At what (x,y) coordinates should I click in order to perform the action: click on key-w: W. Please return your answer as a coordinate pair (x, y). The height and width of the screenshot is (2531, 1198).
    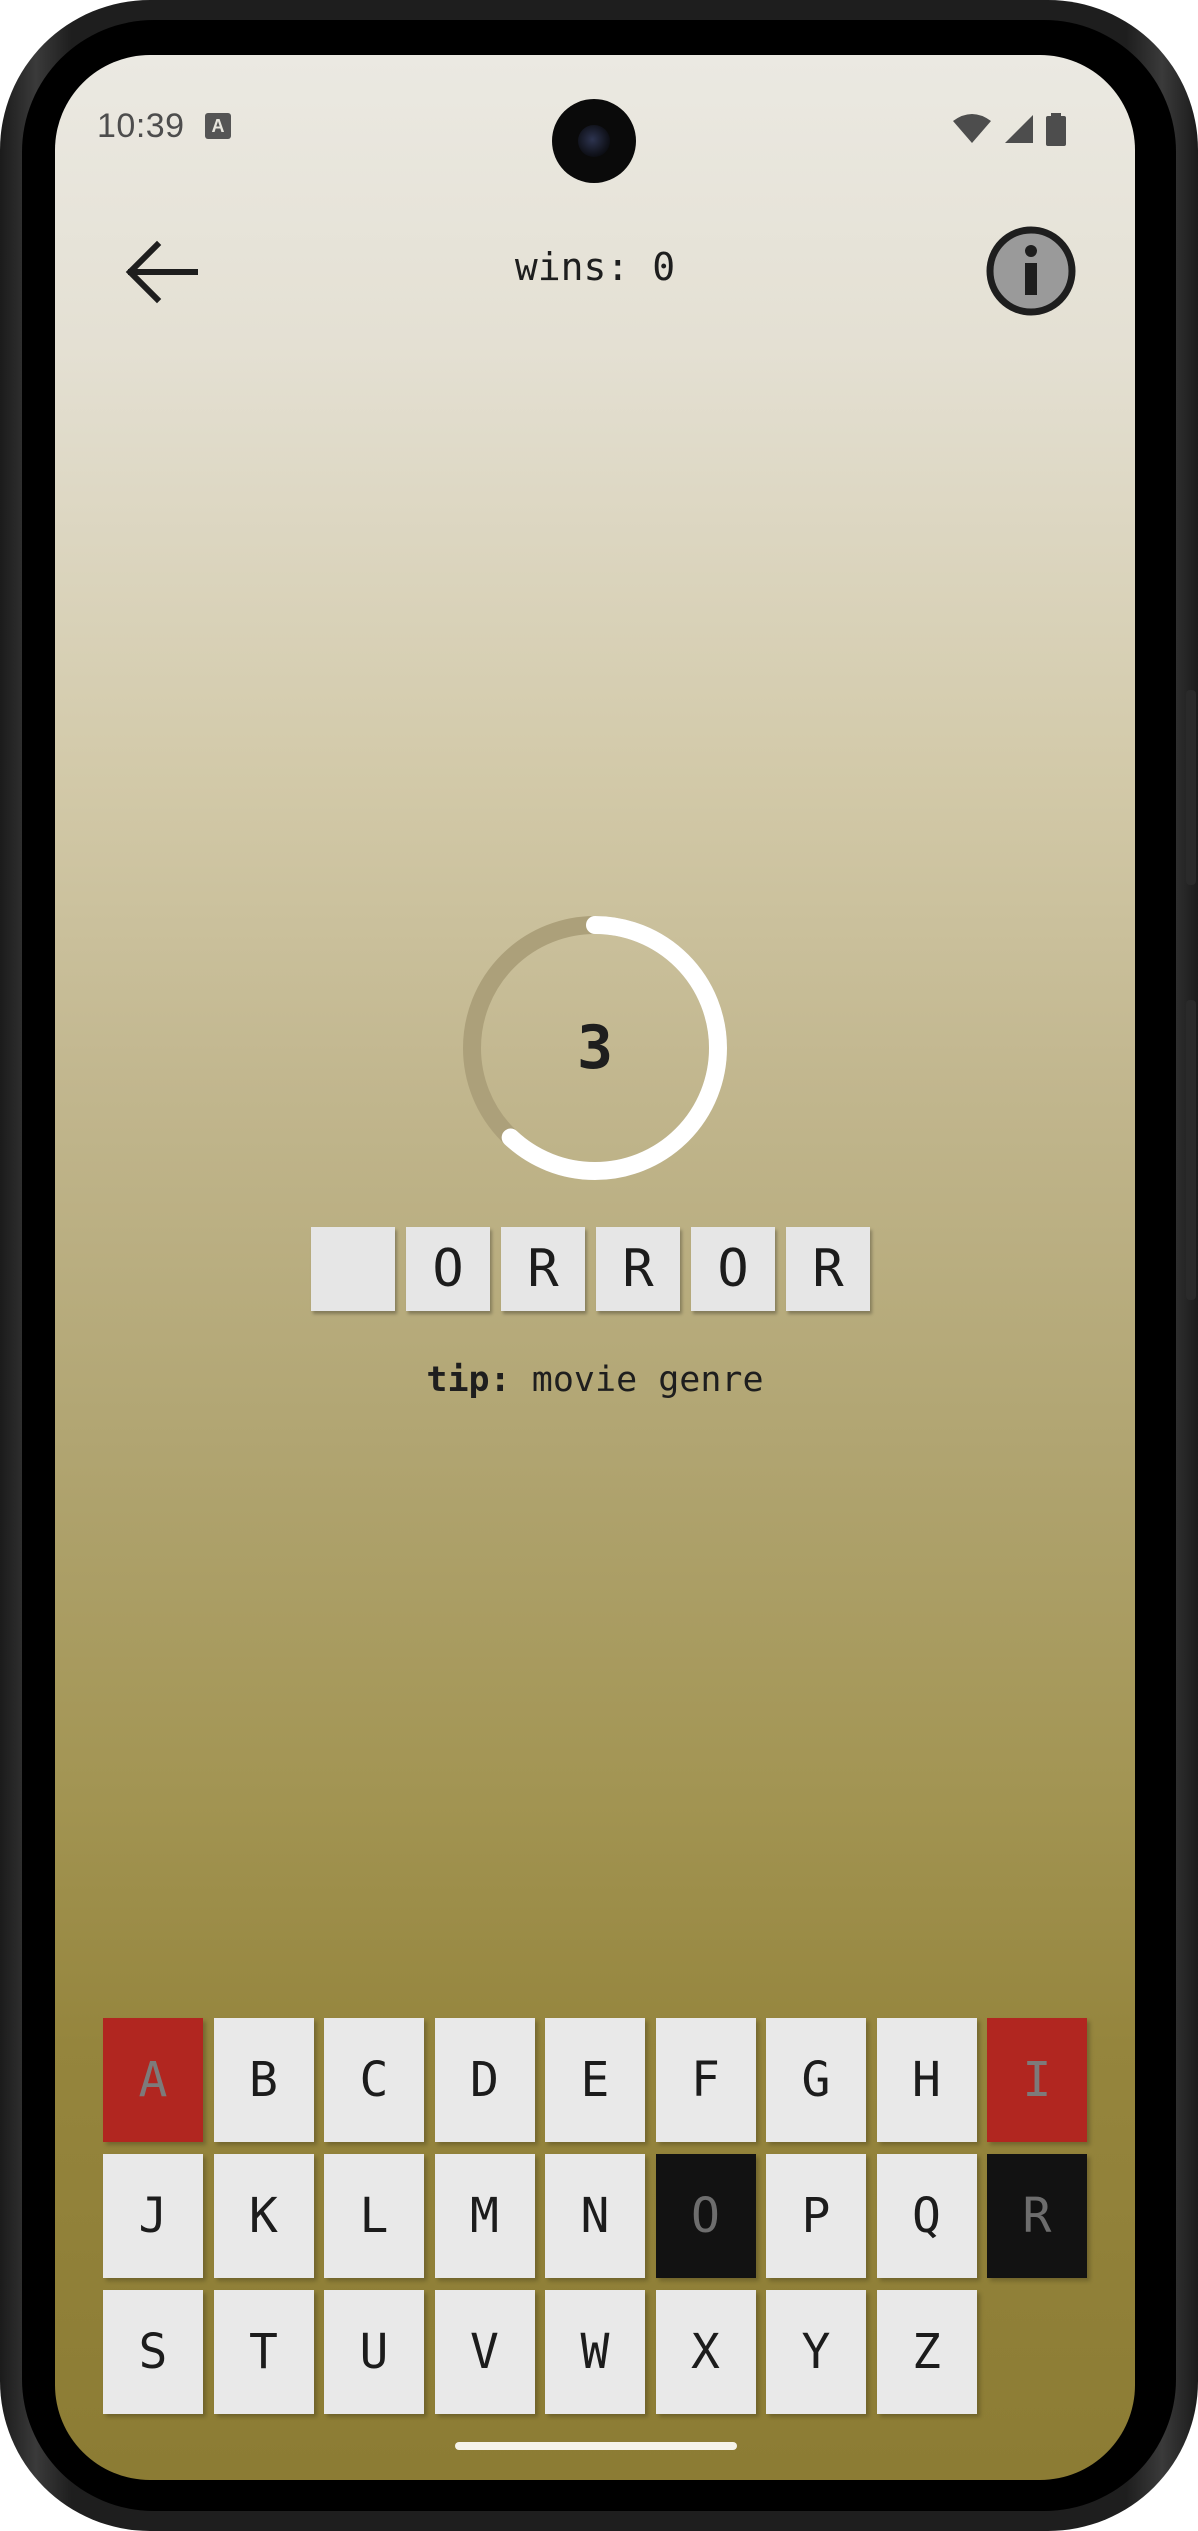
    Looking at the image, I should click on (595, 2352).